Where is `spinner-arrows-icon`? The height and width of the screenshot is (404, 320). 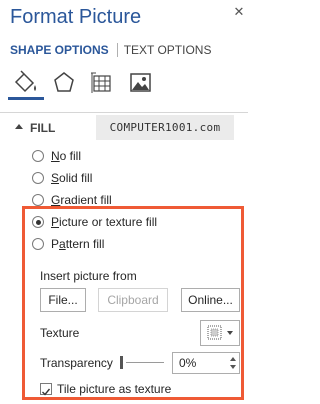
spinner-arrows-icon is located at coordinates (233, 363).